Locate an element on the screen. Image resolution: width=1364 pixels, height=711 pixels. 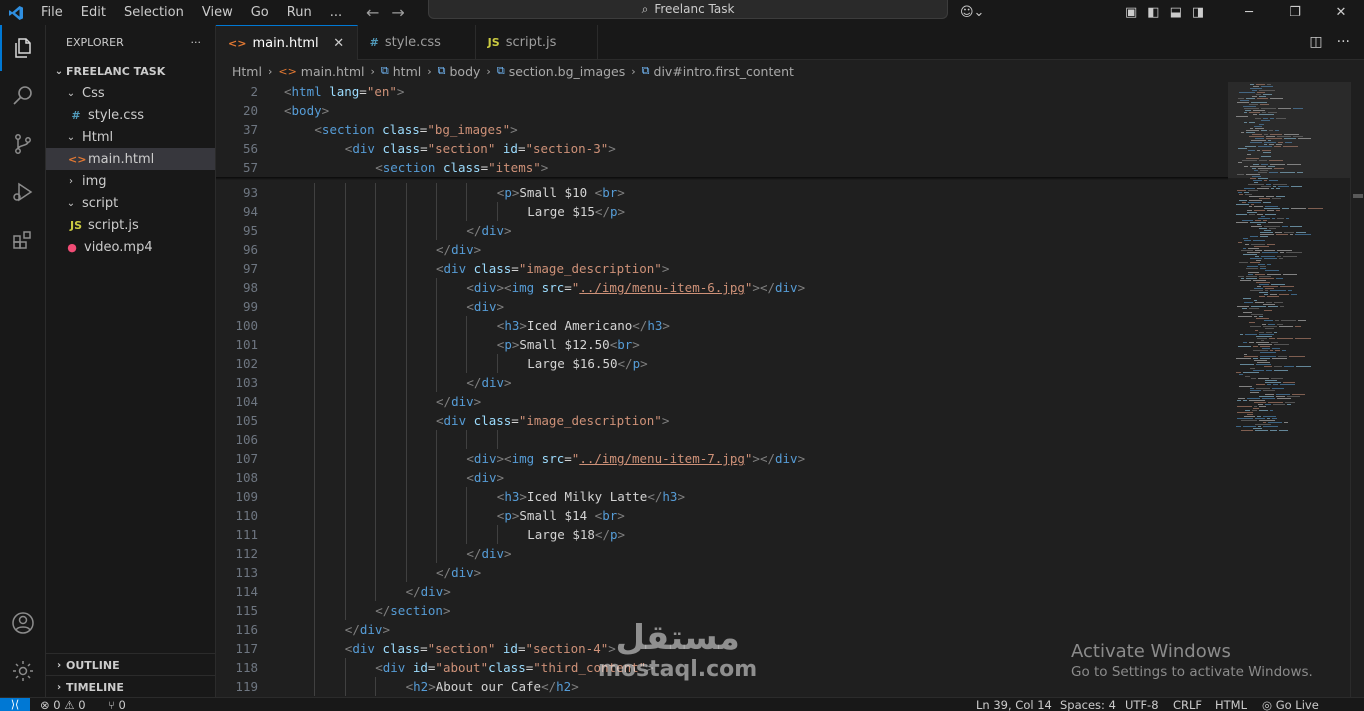
breadcrumb-item: Html is located at coordinates (247, 71).